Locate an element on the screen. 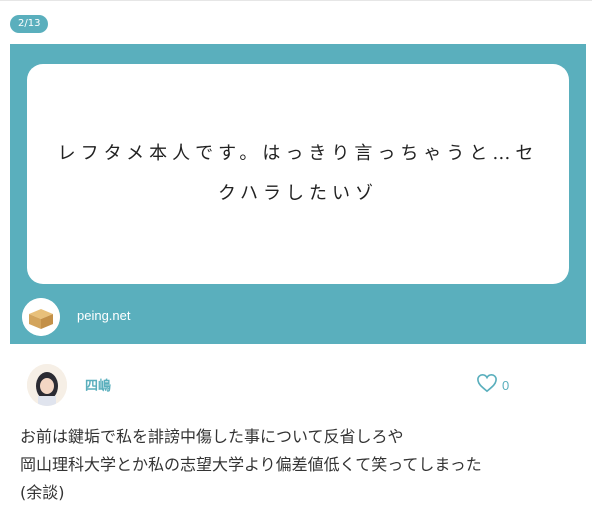 The height and width of the screenshot is (526, 592). user-name: 四嶋 is located at coordinates (98, 384).